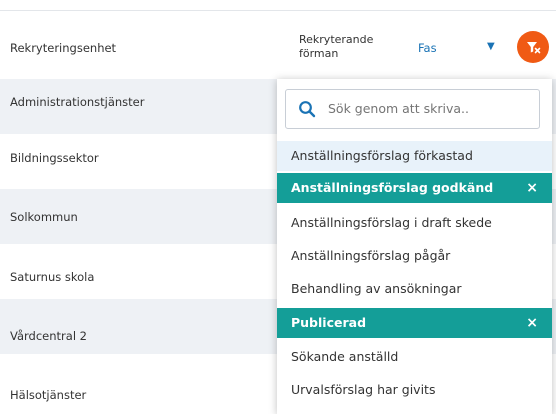 The image size is (556, 414). What do you see at coordinates (63, 48) in the screenshot?
I see `column-header-recruiting-unit: Rekryteringsenhet` at bounding box center [63, 48].